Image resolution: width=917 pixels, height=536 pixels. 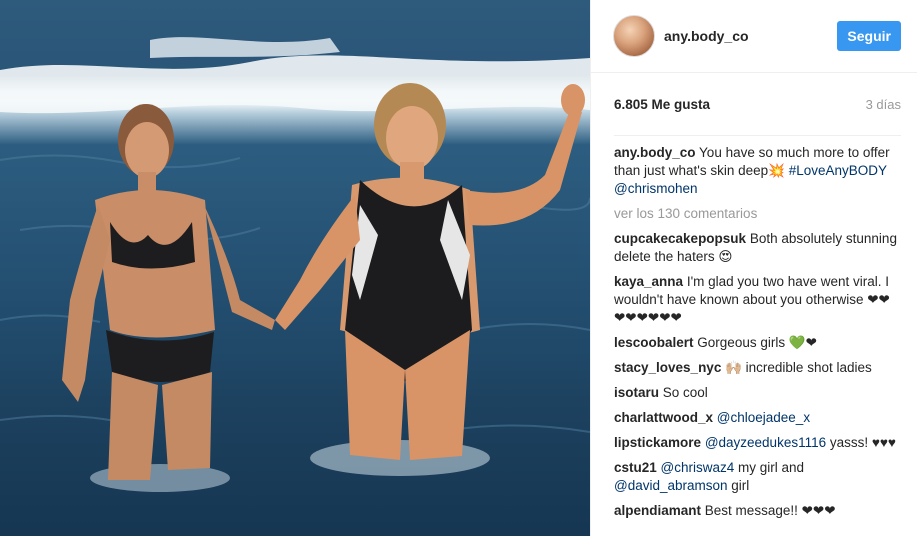 What do you see at coordinates (245, 47) in the screenshot?
I see `wave-crest` at bounding box center [245, 47].